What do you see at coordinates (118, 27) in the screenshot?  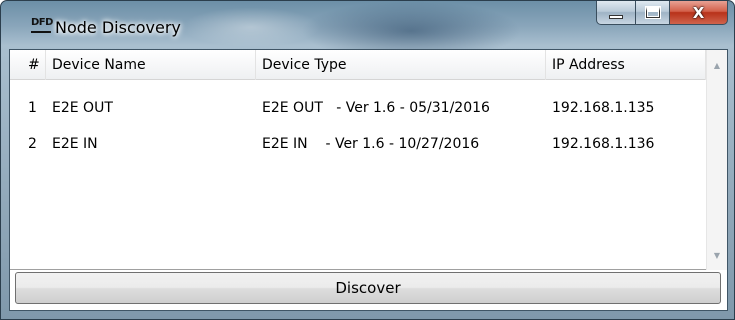 I see `window-title: Node Discovery` at bounding box center [118, 27].